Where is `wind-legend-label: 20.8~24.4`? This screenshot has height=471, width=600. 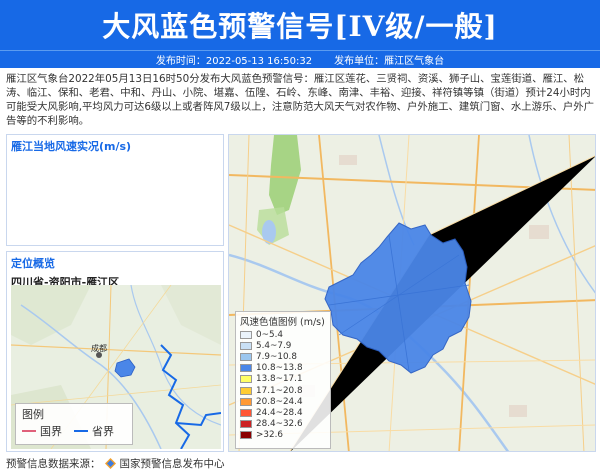
wind-legend-label: 20.8~24.4 is located at coordinates (279, 401).